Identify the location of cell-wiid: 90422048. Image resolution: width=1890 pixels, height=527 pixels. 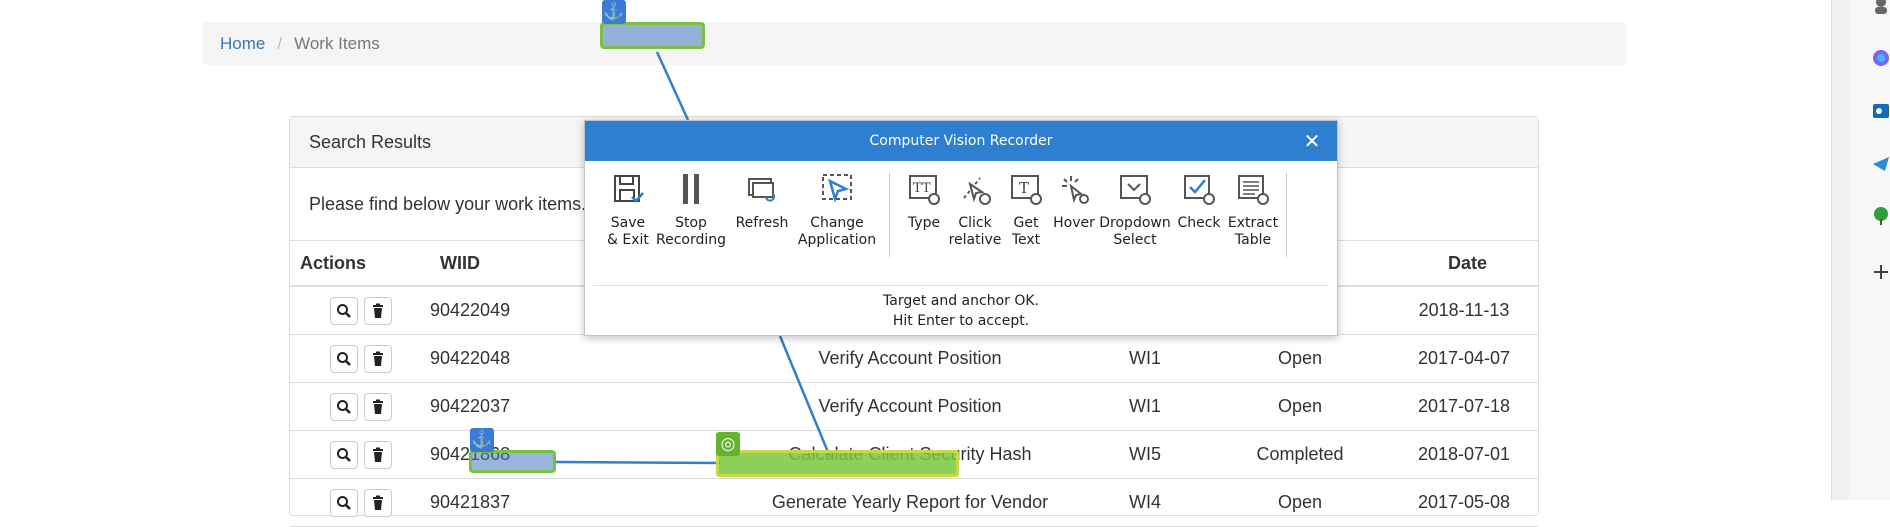
(585, 358).